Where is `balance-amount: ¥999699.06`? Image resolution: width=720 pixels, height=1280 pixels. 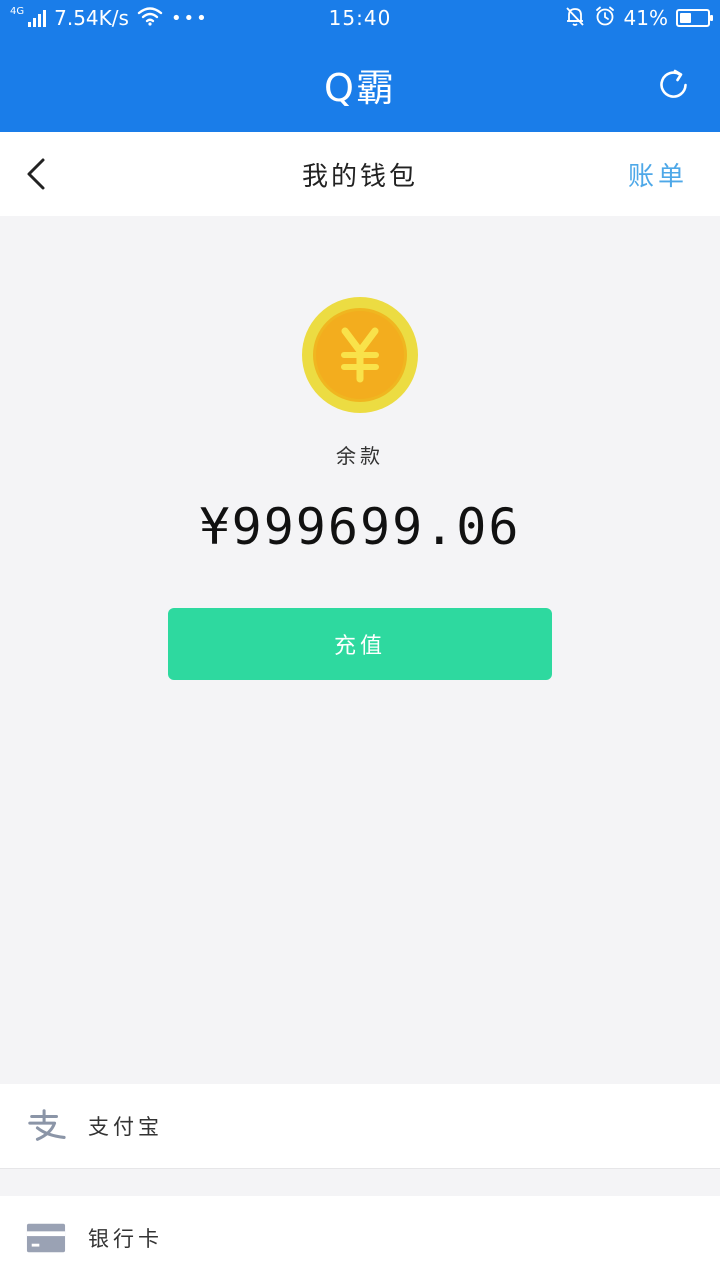 balance-amount: ¥999699.06 is located at coordinates (360, 527).